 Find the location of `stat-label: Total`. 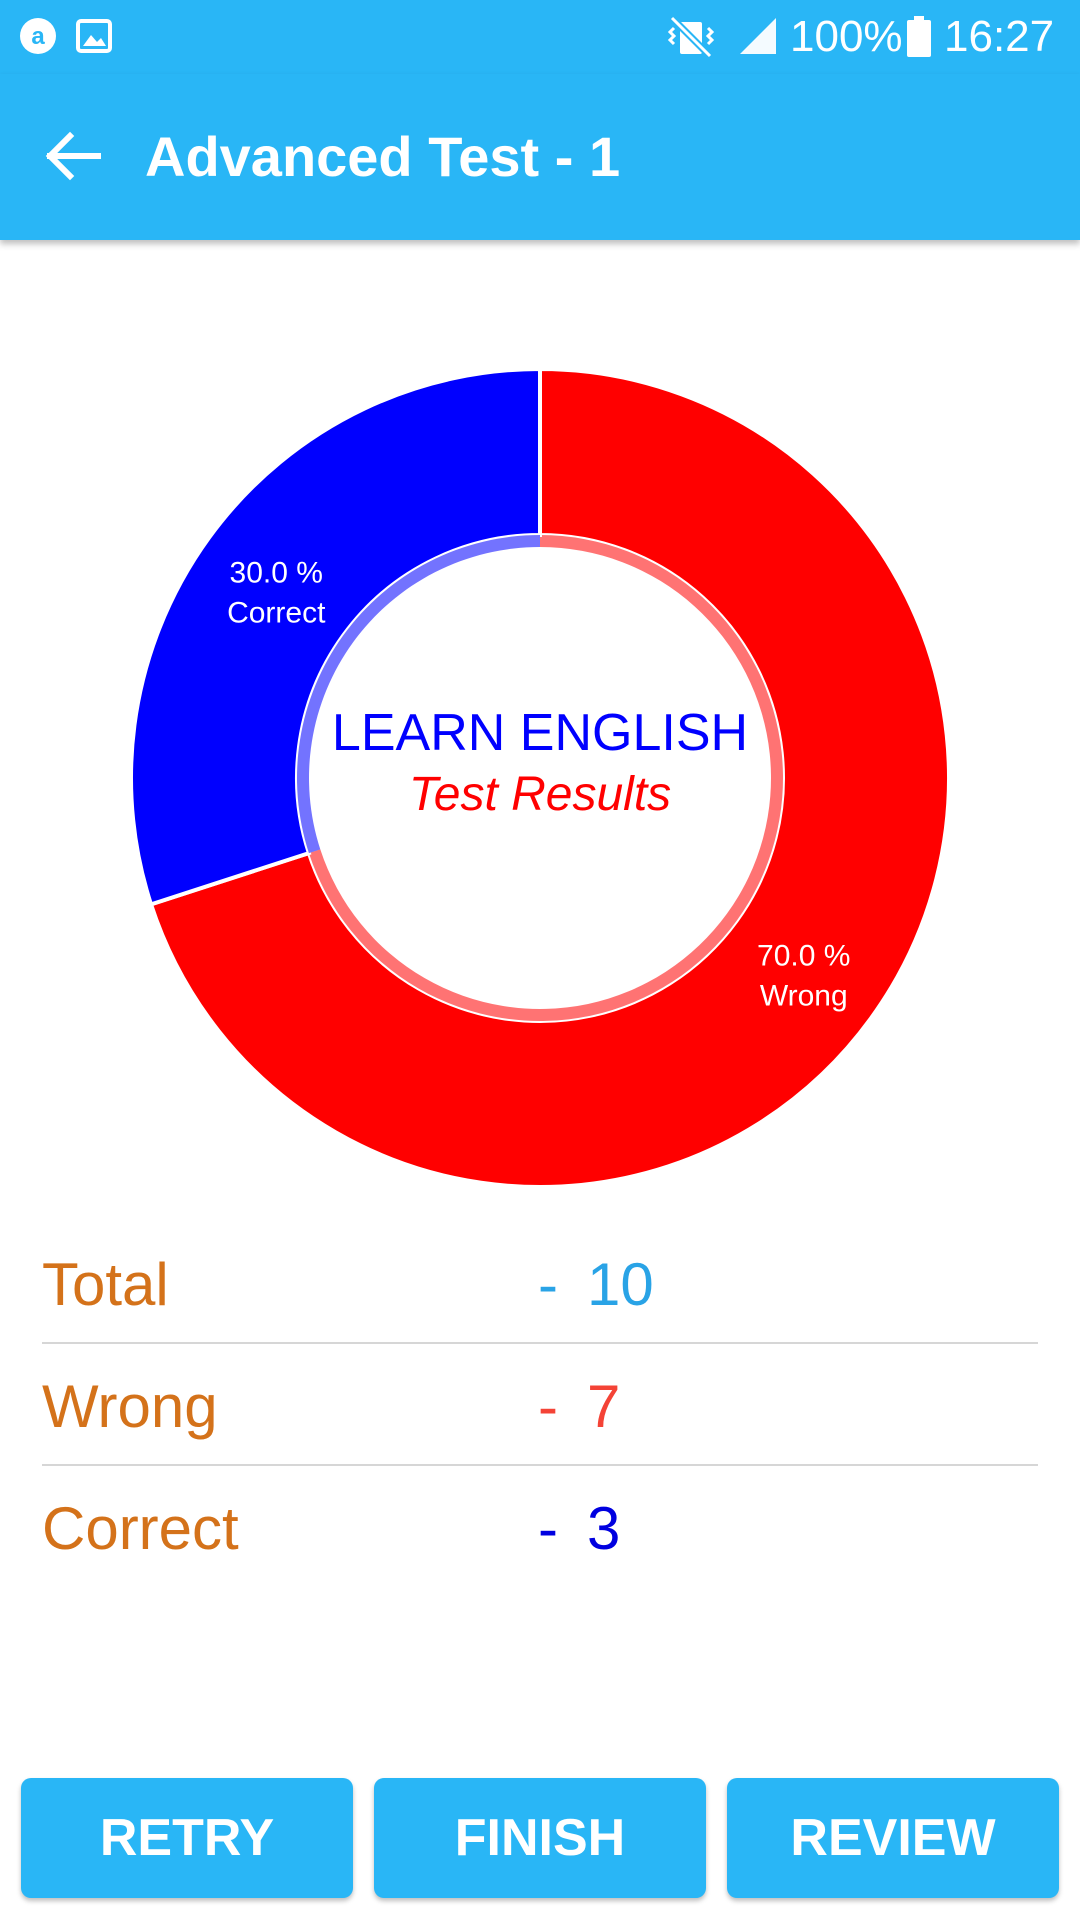

stat-label: Total is located at coordinates (105, 1284).